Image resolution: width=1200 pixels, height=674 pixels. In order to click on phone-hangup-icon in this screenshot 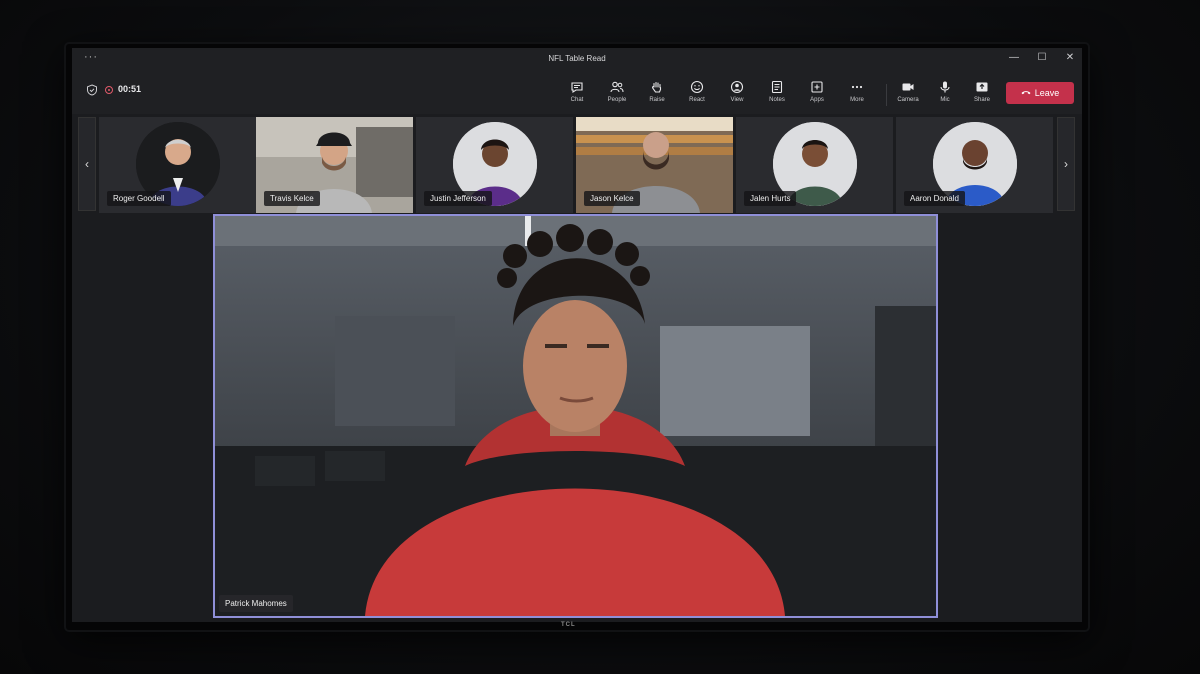, I will do `click(1026, 93)`.